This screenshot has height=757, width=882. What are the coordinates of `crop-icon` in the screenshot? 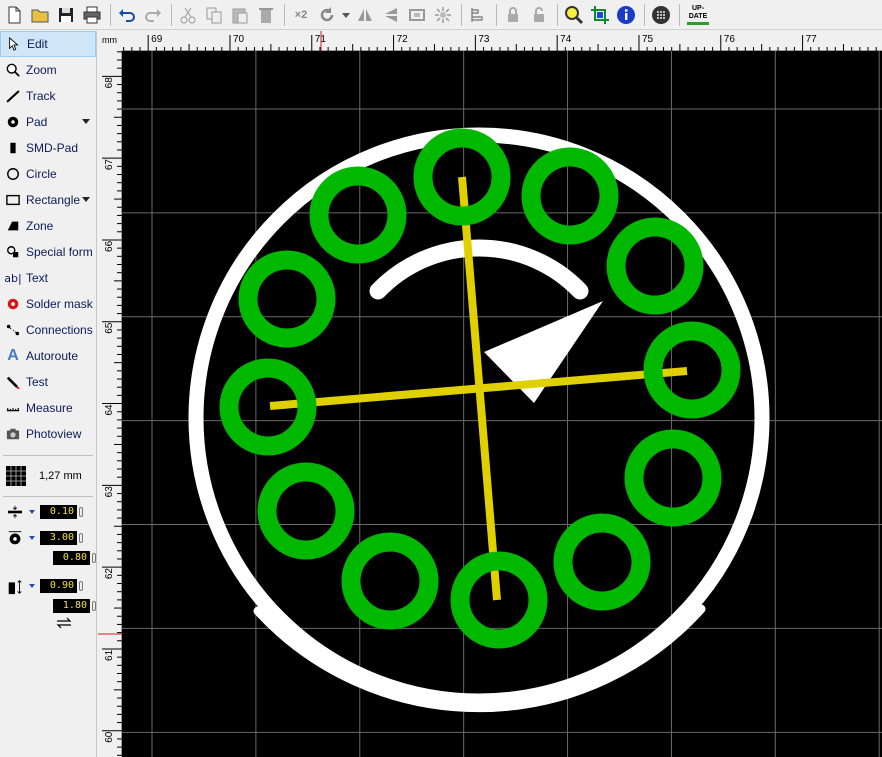 It's located at (600, 15).